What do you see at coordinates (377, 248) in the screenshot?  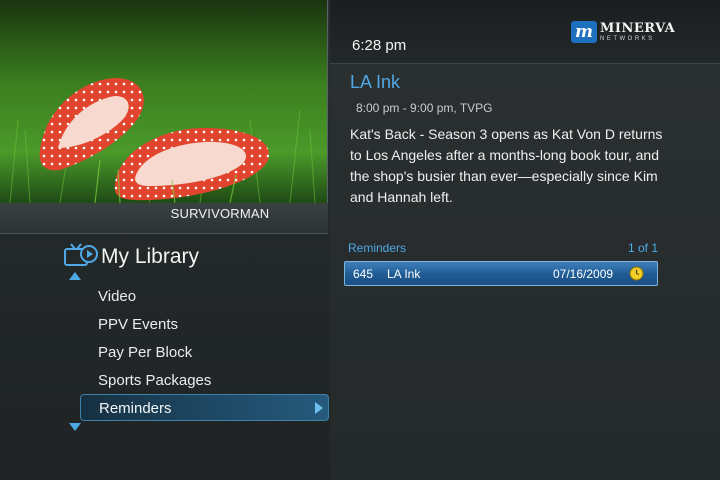 I see `reminders-header: Reminders` at bounding box center [377, 248].